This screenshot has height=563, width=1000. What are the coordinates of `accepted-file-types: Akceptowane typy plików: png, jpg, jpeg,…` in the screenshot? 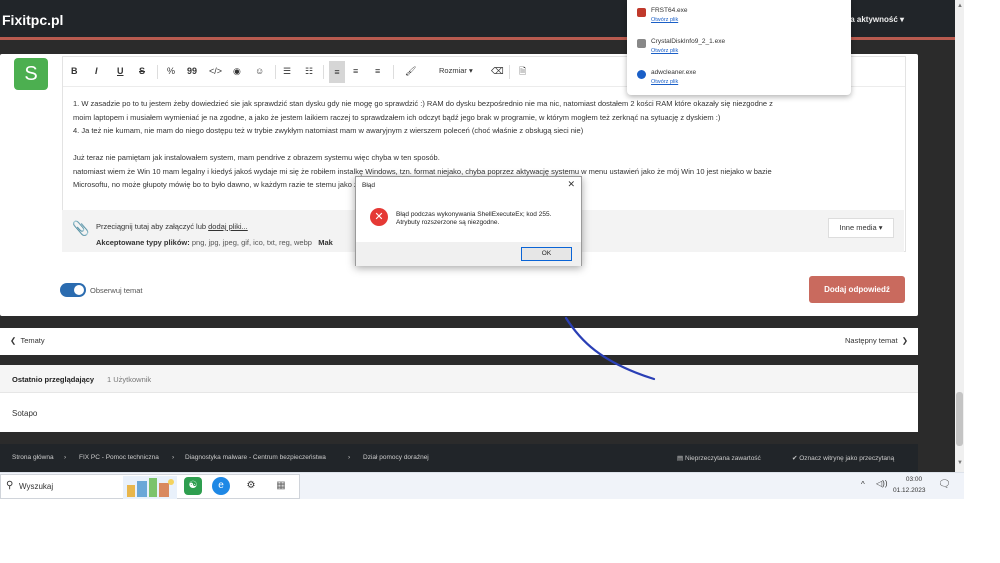 It's located at (214, 242).